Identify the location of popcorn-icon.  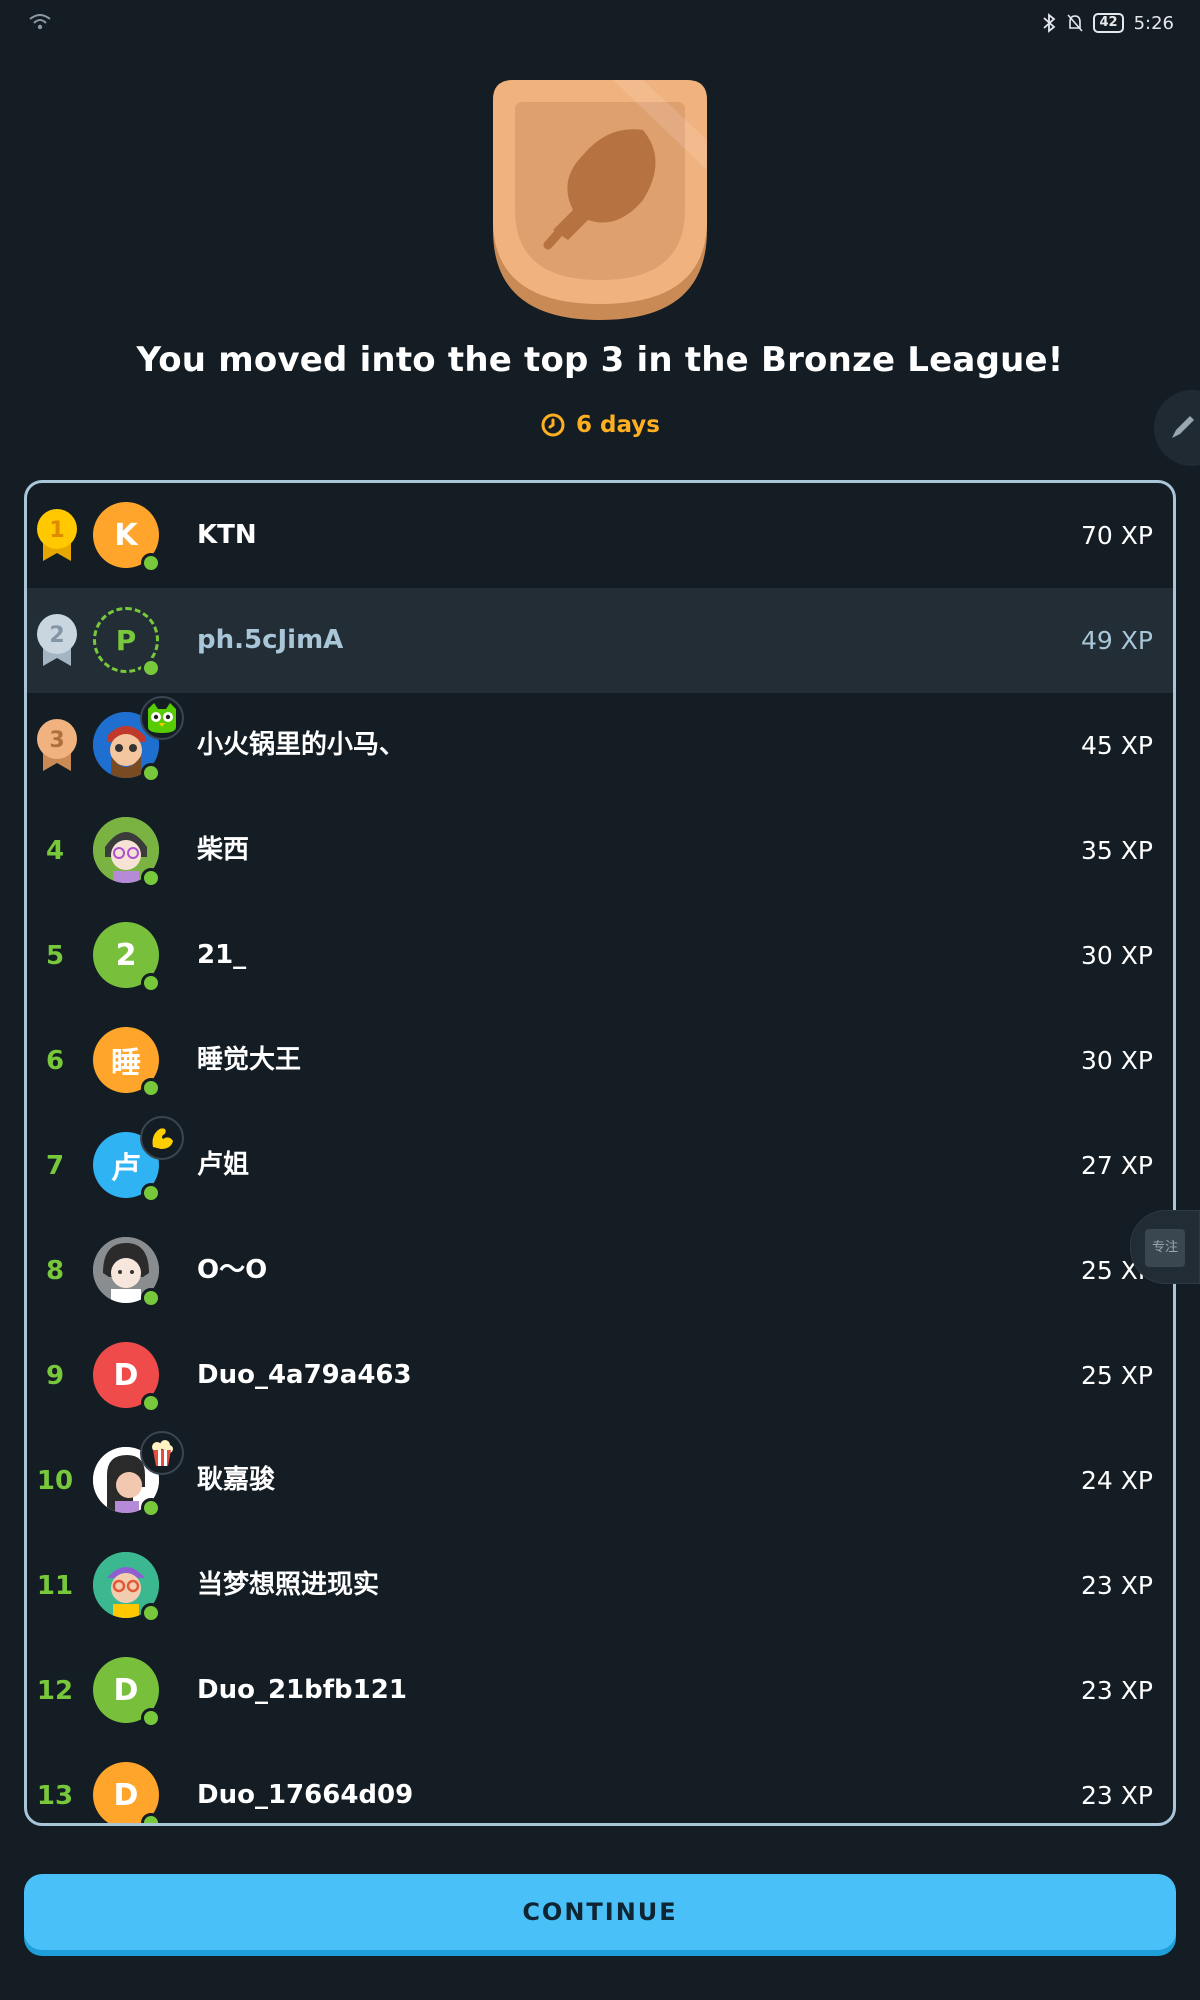
(162, 1453).